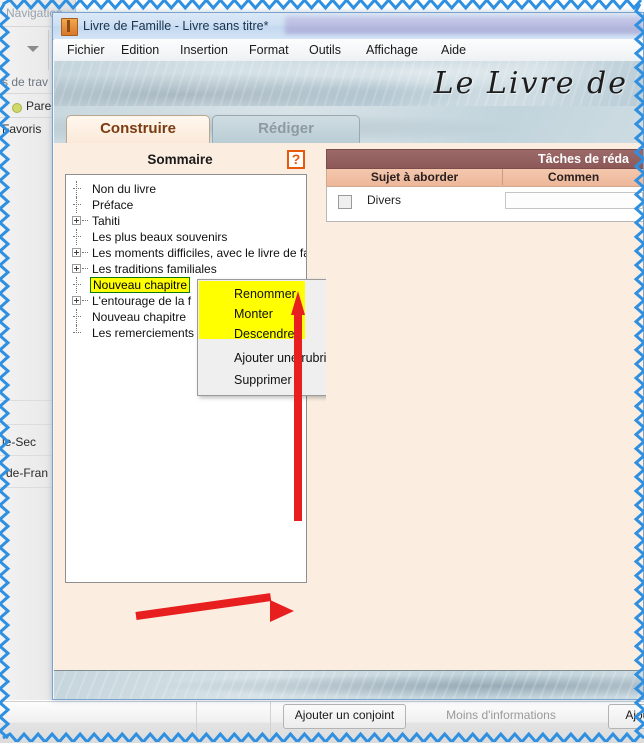 The image size is (644, 743). I want to click on arrow-shaft, so click(298, 417).